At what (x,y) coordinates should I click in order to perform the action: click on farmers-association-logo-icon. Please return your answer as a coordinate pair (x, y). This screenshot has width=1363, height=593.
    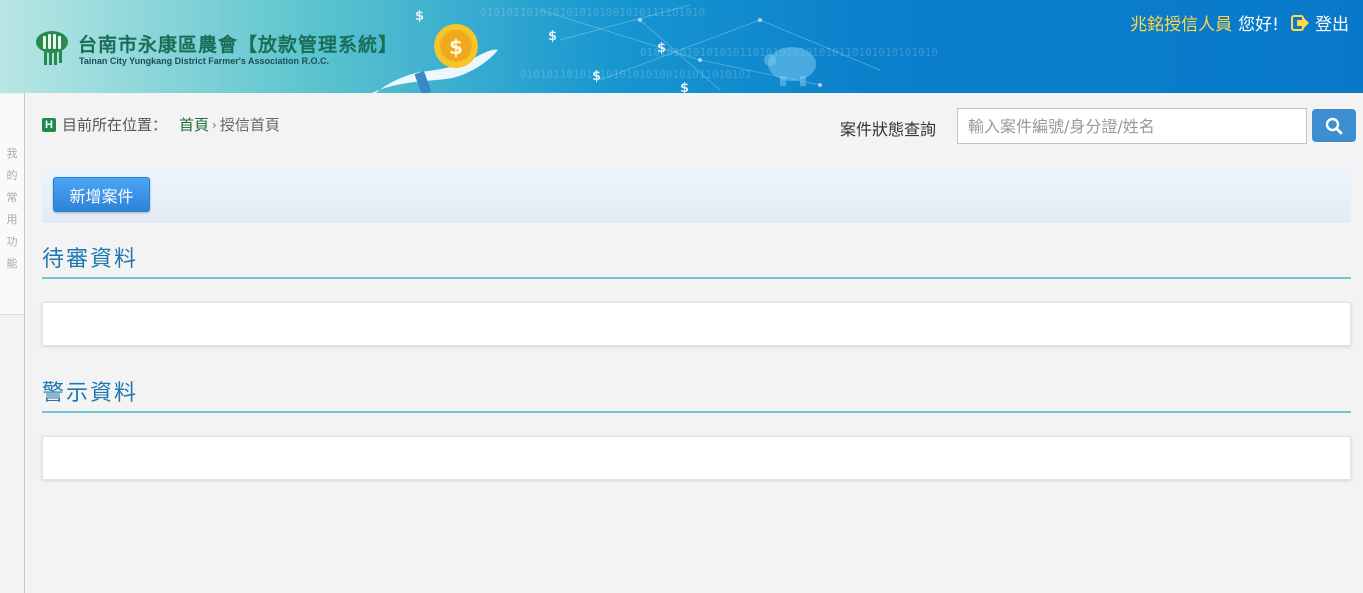
    Looking at the image, I should click on (52, 48).